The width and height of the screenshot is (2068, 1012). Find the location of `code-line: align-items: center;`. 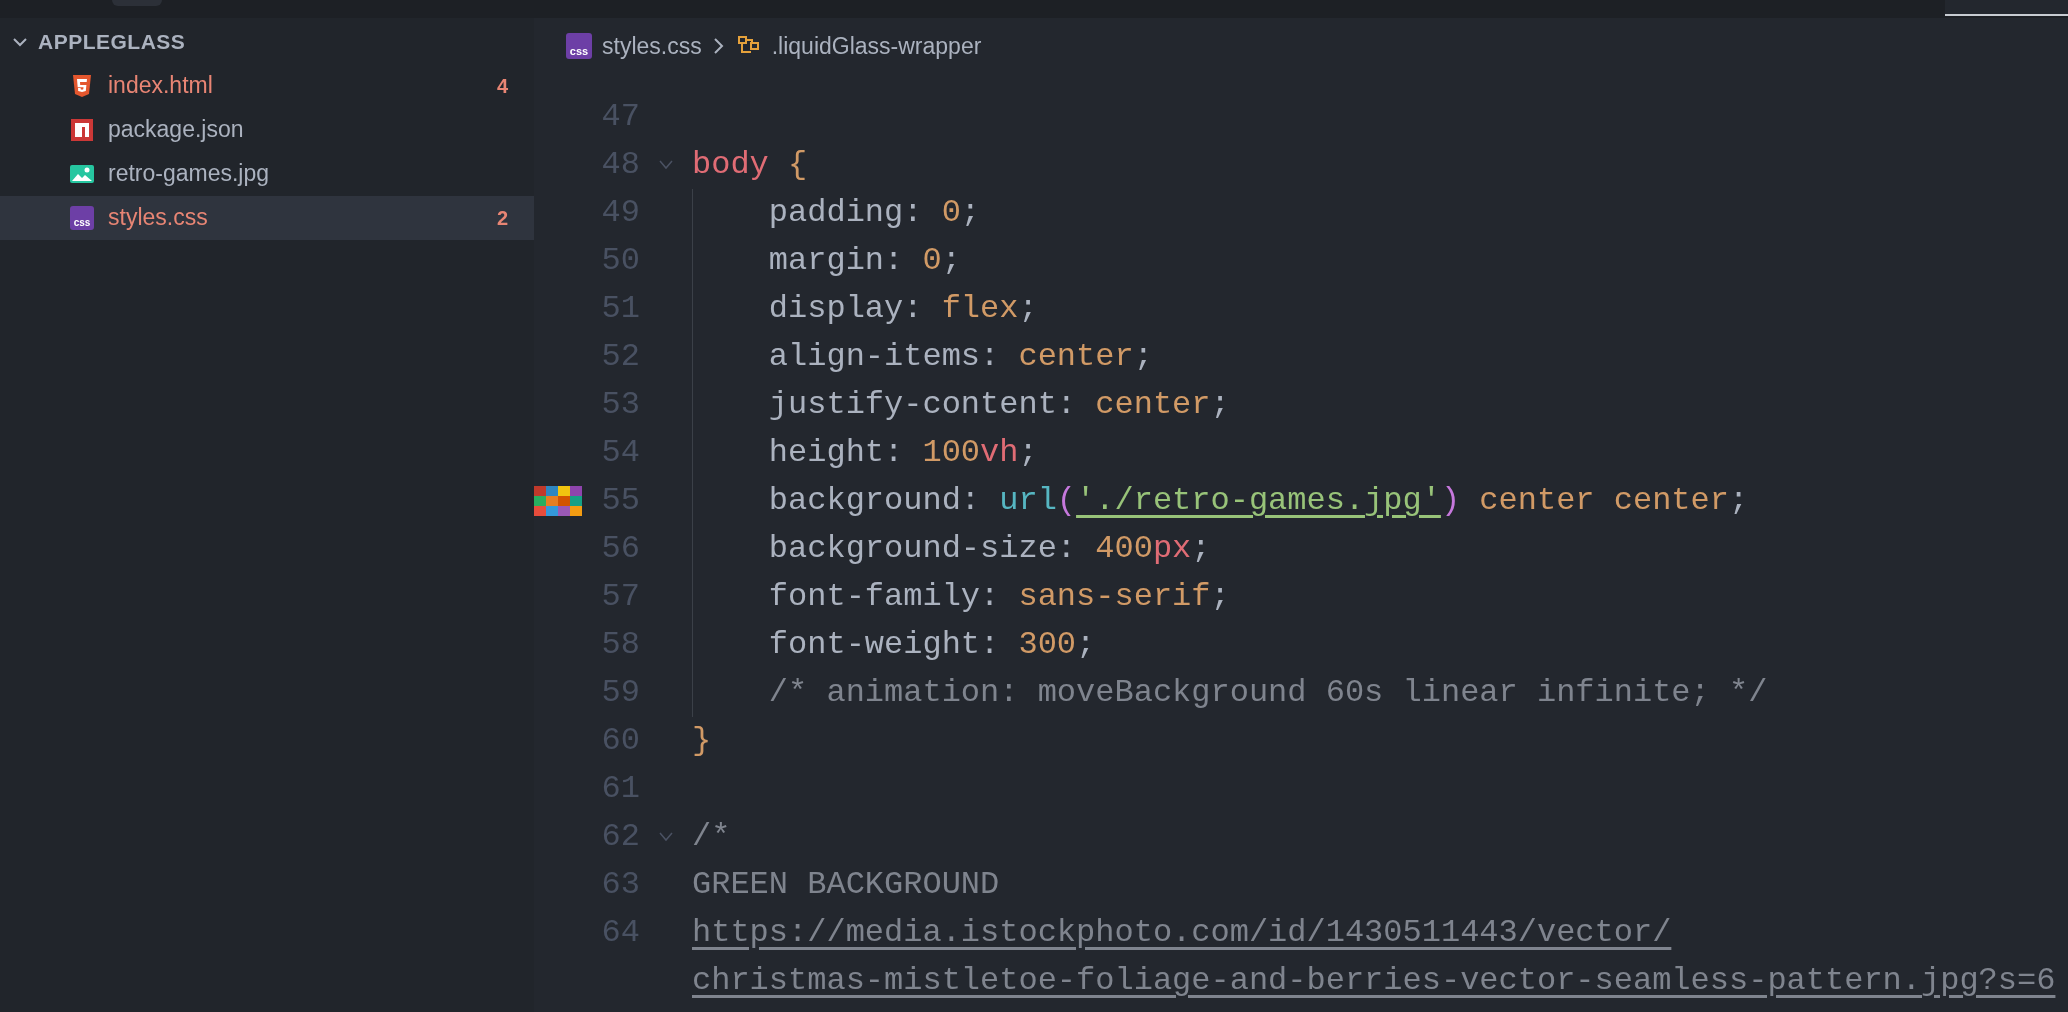

code-line: align-items: center; is located at coordinates (960, 357).